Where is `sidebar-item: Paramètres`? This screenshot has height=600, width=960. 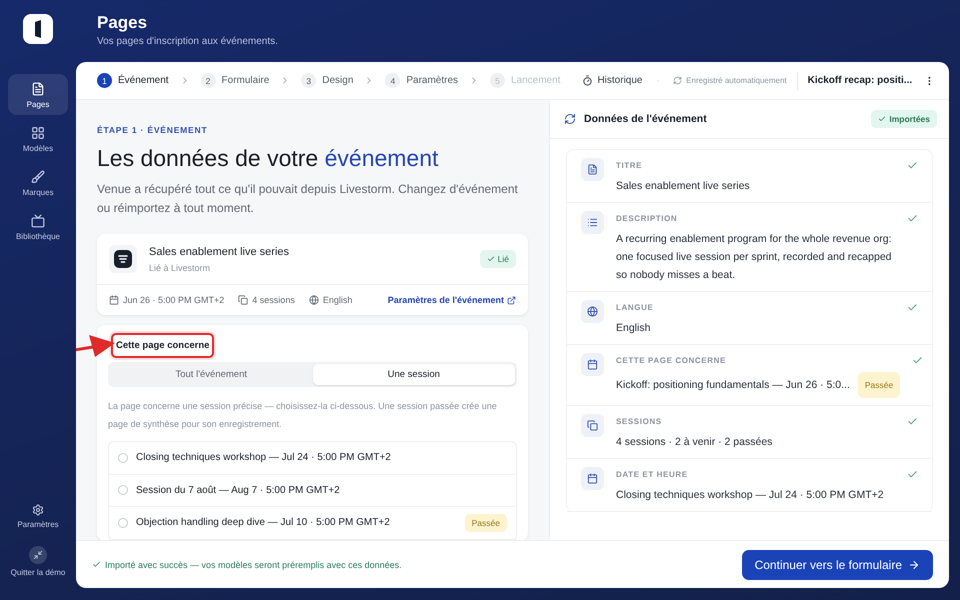
sidebar-item: Paramètres is located at coordinates (38, 515).